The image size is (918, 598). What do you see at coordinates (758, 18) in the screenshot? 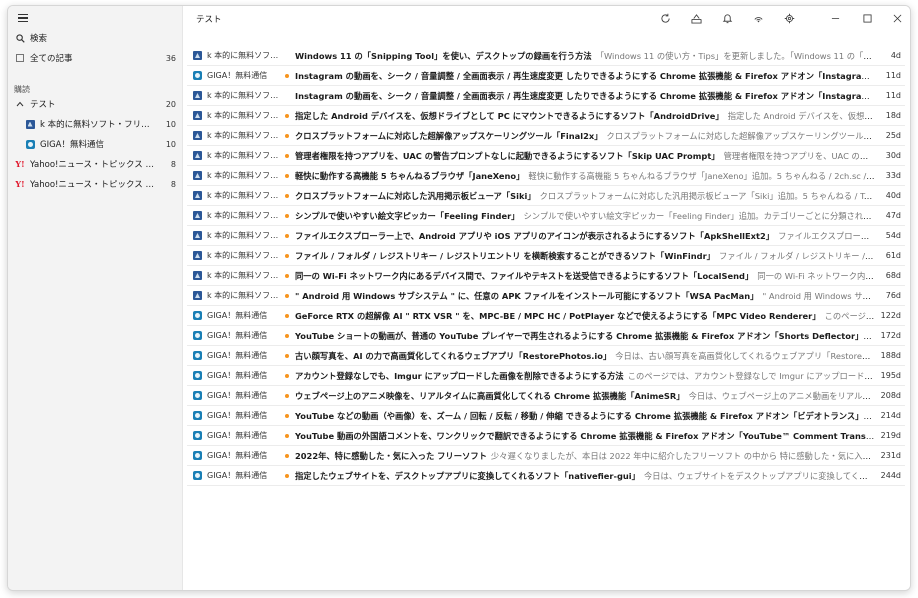
I see `rss-icon` at bounding box center [758, 18].